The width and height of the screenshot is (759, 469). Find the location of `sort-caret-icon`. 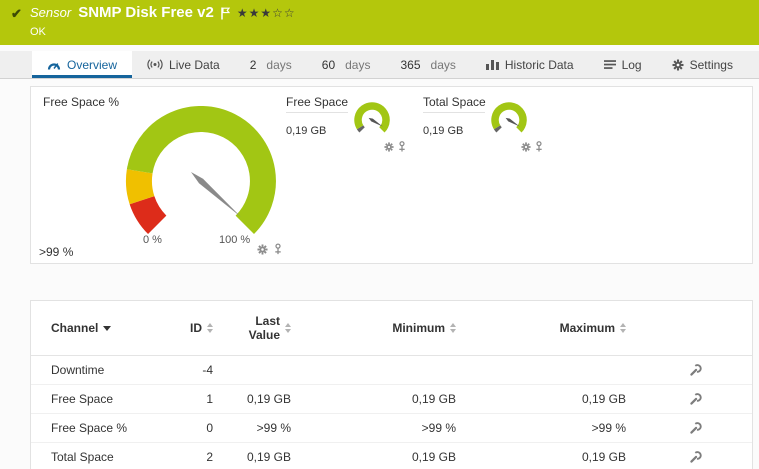

sort-caret-icon is located at coordinates (107, 328).